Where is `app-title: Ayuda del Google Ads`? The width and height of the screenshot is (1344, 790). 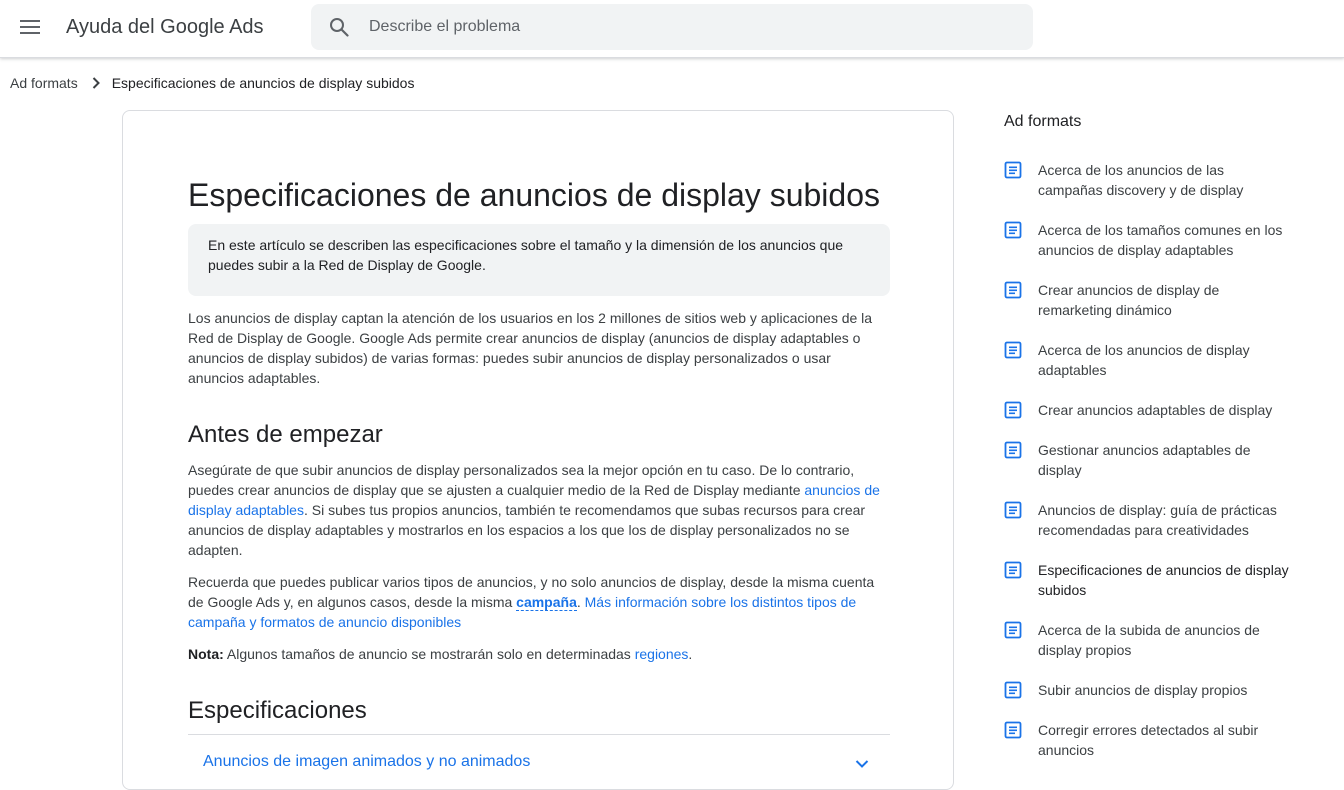
app-title: Ayuda del Google Ads is located at coordinates (165, 27).